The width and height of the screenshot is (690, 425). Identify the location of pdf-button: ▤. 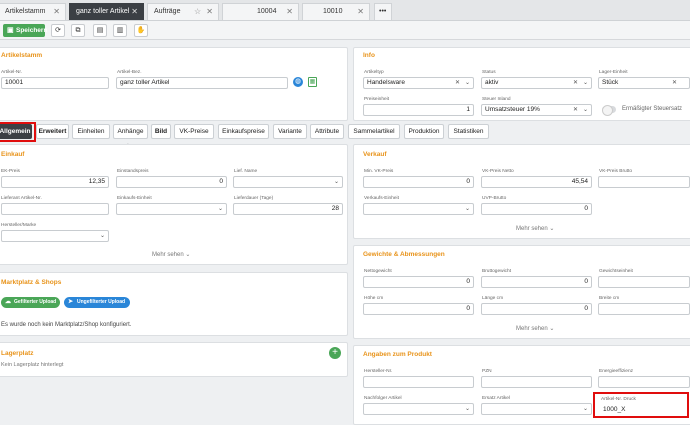
(100, 30).